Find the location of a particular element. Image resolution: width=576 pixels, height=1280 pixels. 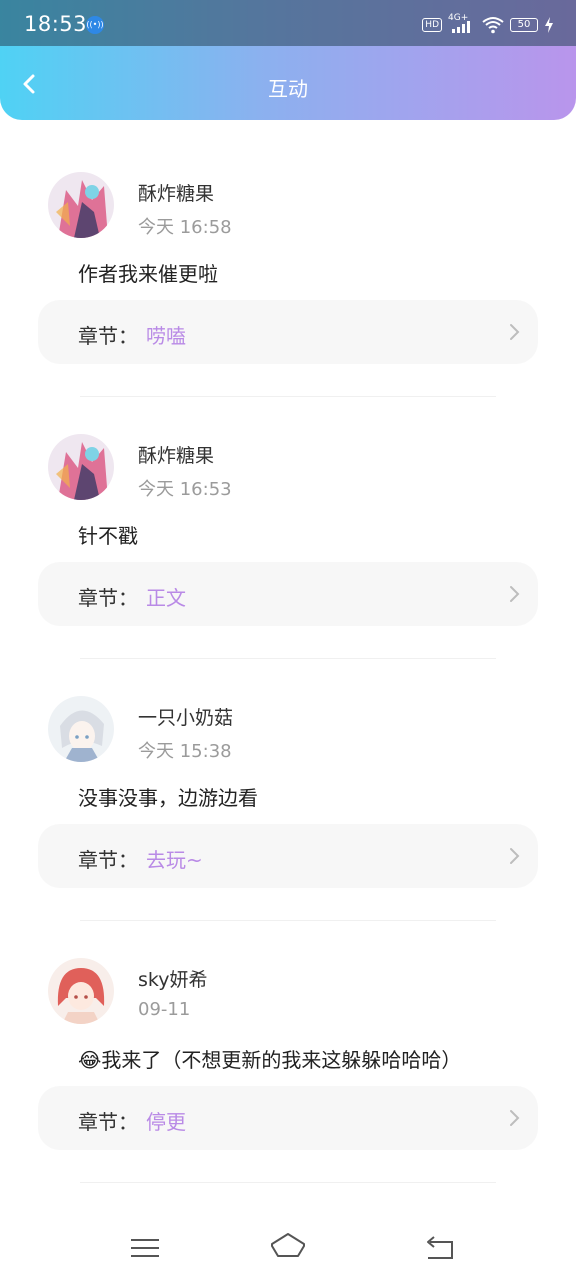

timestamp: 今天 16:53 is located at coordinates (185, 489).